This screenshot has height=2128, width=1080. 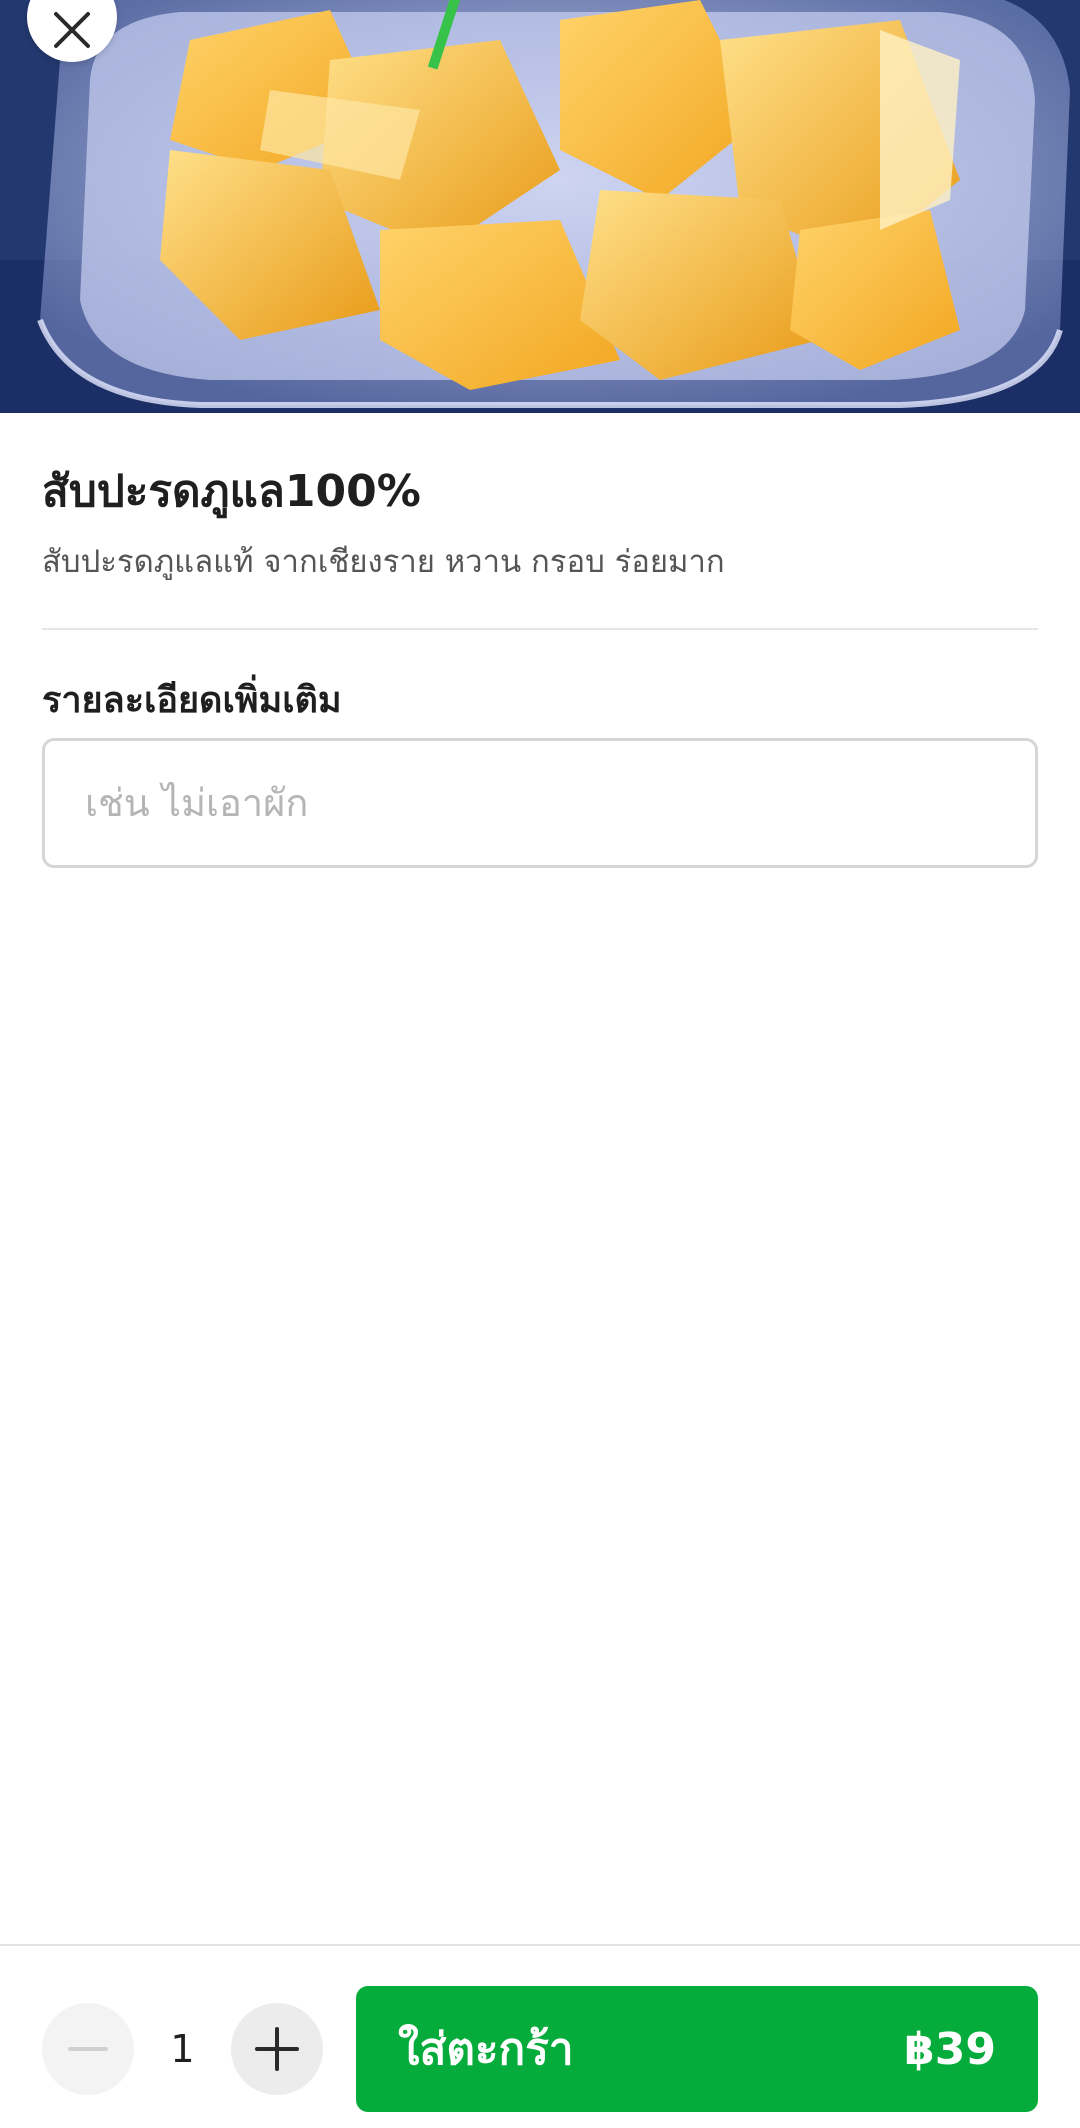 What do you see at coordinates (540, 1945) in the screenshot?
I see `bottom-bar-divider` at bounding box center [540, 1945].